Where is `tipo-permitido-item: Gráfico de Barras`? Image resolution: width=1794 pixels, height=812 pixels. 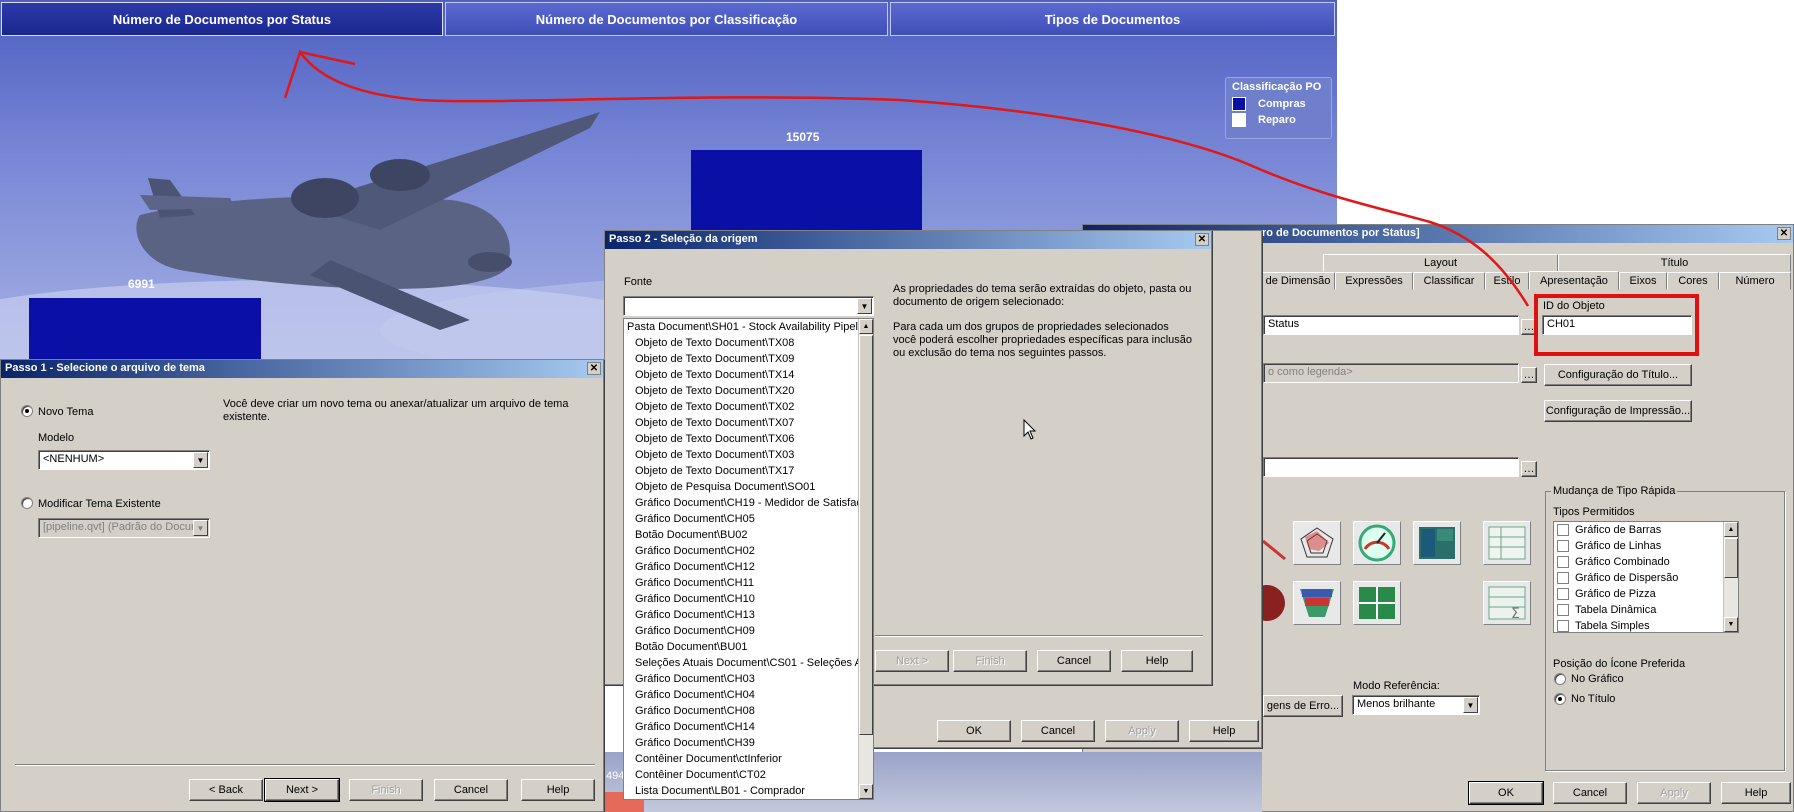
tipo-permitido-item: Gráfico de Barras is located at coordinates (1646, 530).